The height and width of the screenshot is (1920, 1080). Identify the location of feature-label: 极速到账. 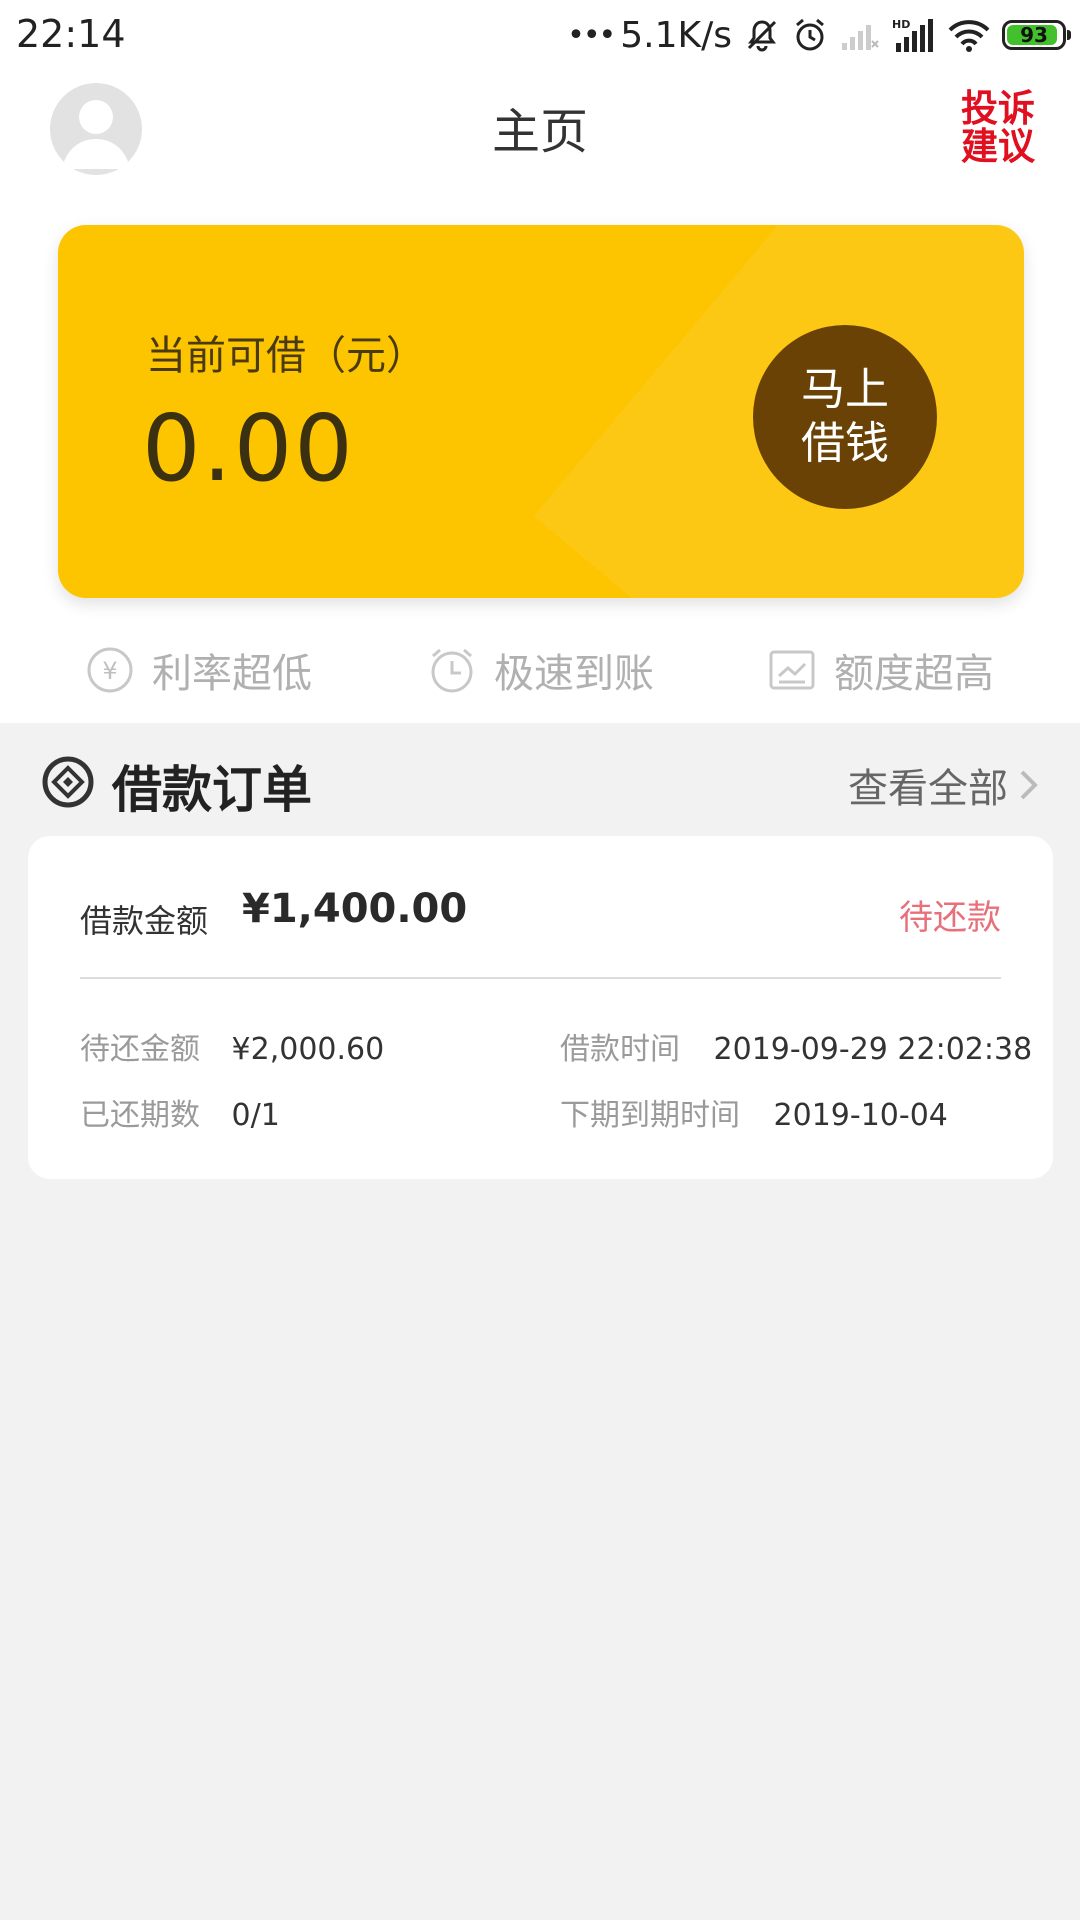
(574, 674).